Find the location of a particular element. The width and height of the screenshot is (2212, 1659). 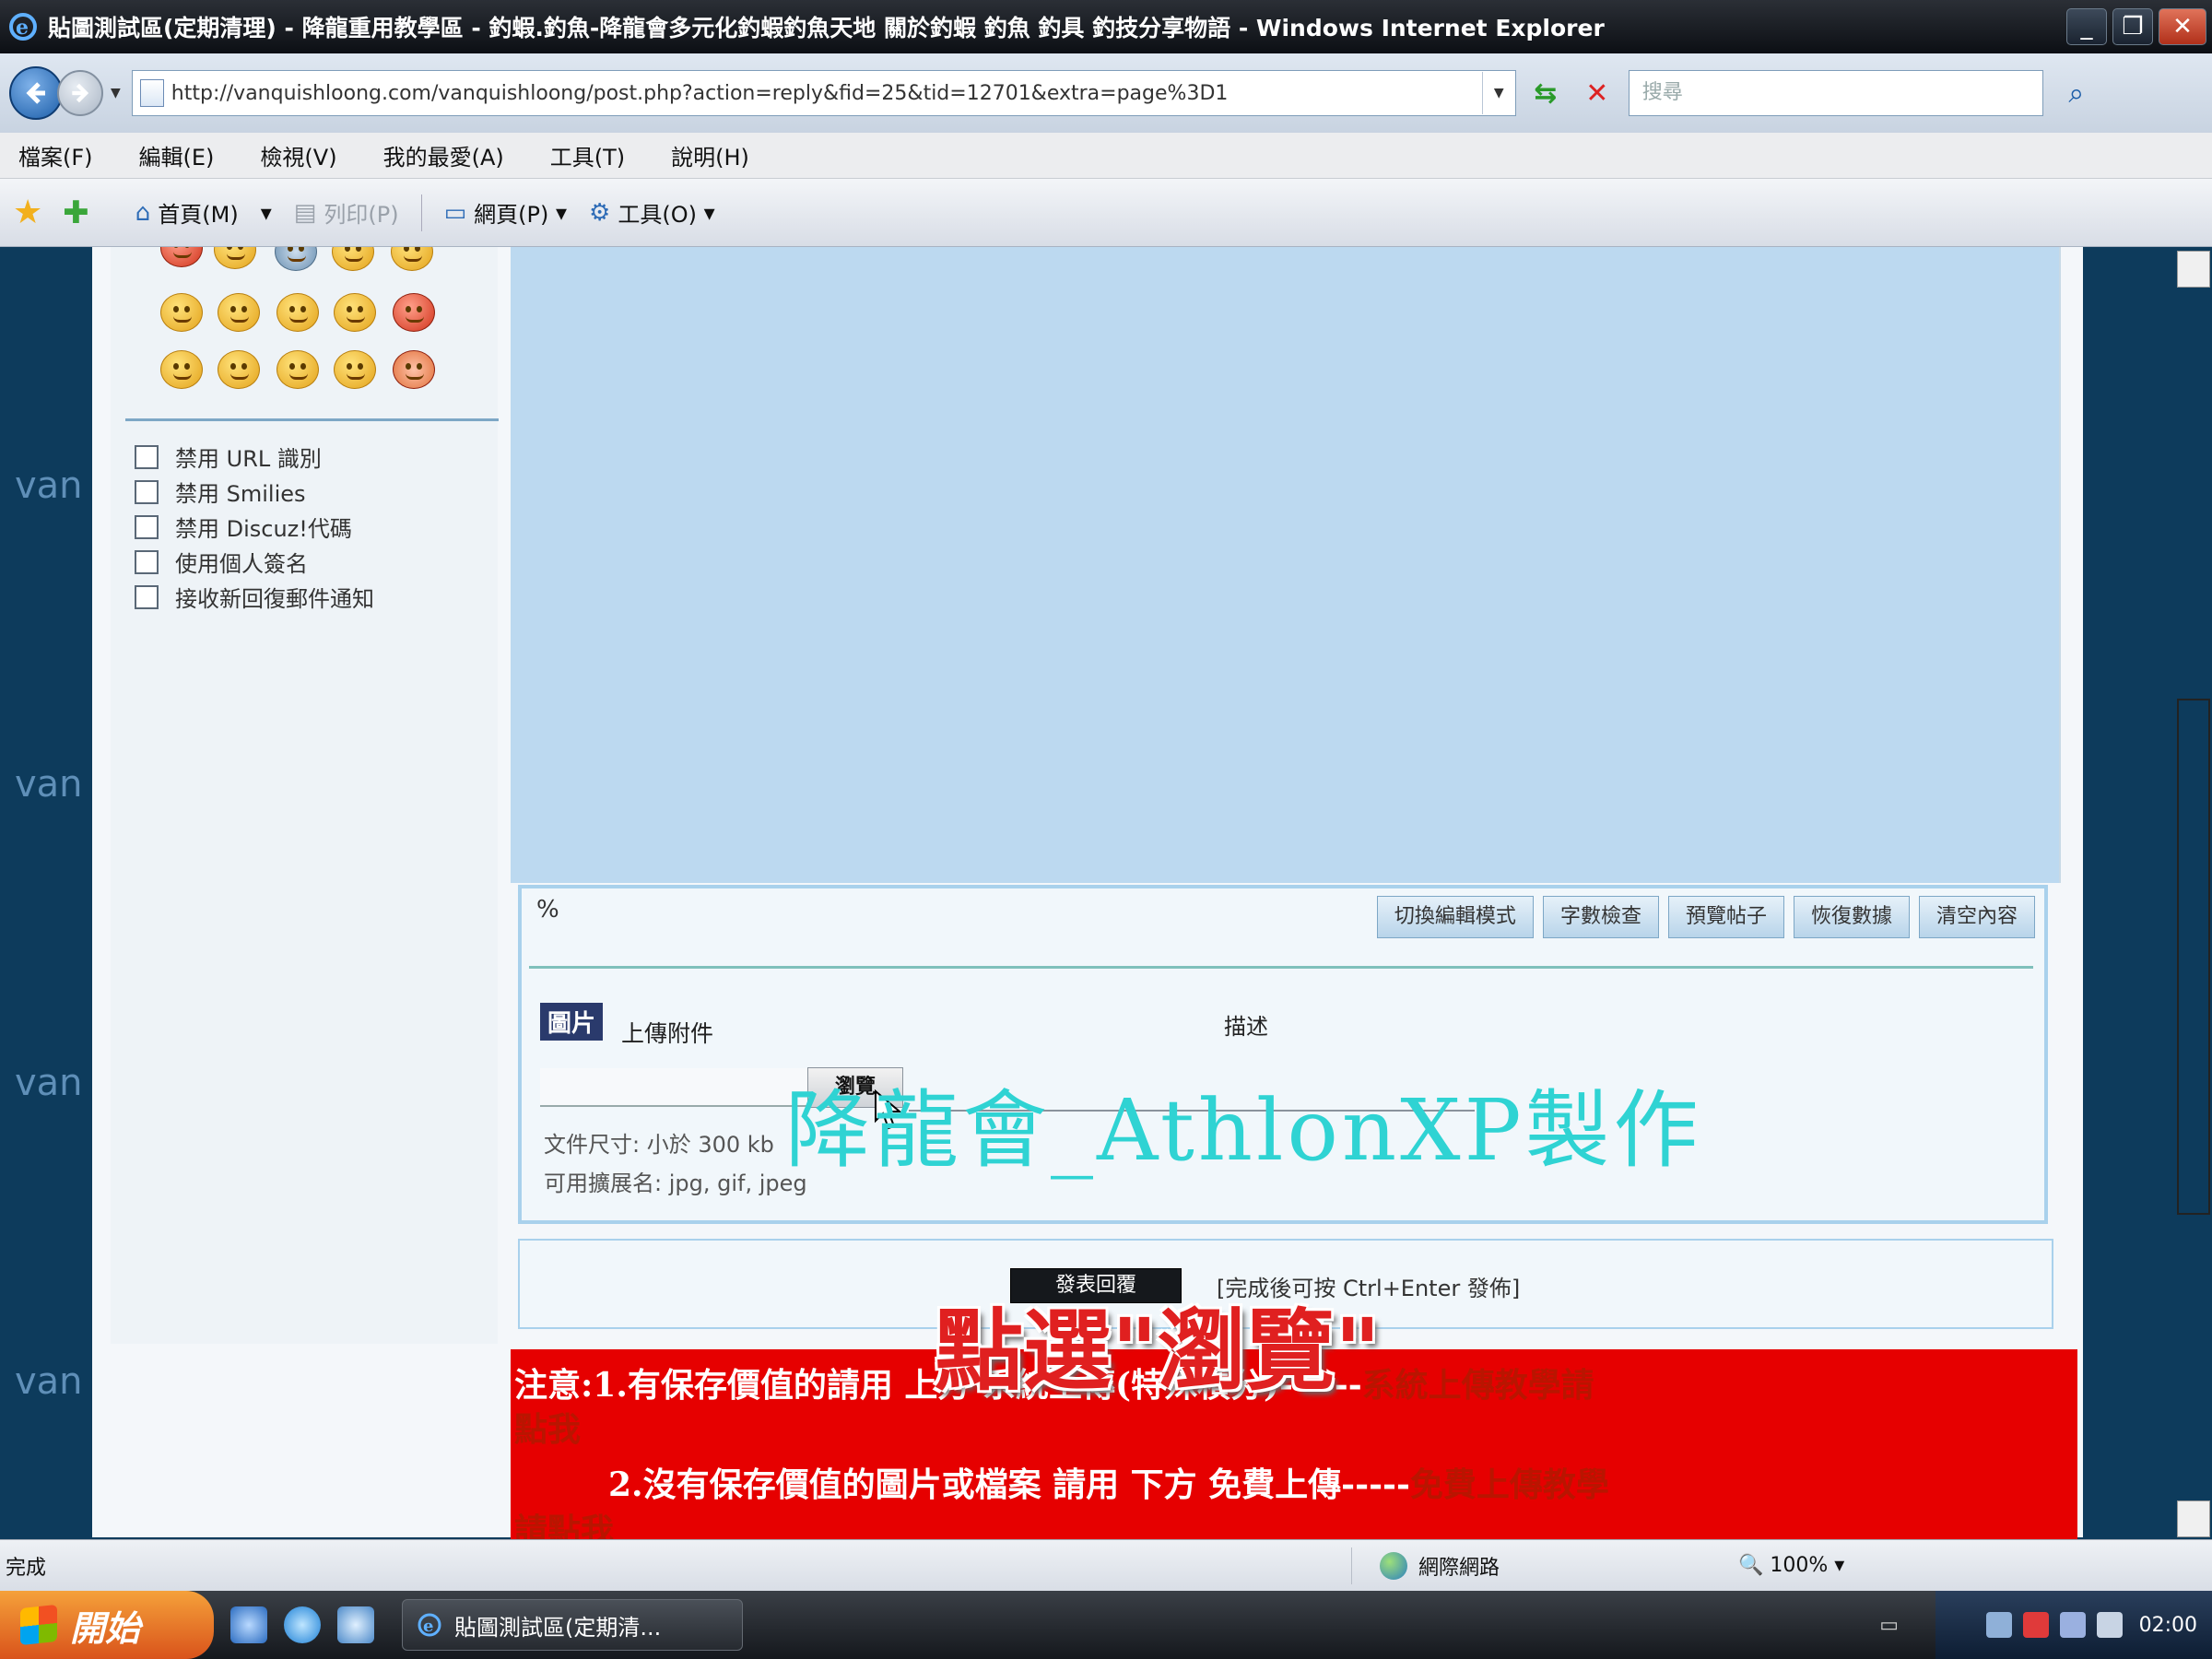

clear-content-button: 清空內容 is located at coordinates (1976, 917).